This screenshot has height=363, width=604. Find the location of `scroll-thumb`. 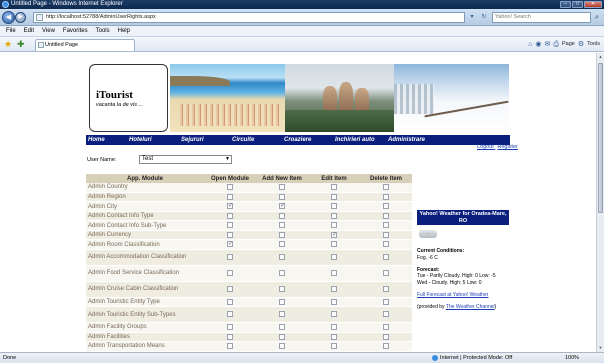

scroll-thumb is located at coordinates (600, 138).